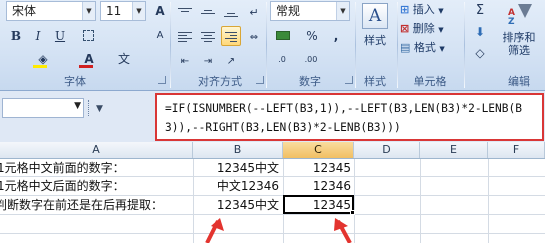  I want to click on align-bottom-button, so click(231, 12).